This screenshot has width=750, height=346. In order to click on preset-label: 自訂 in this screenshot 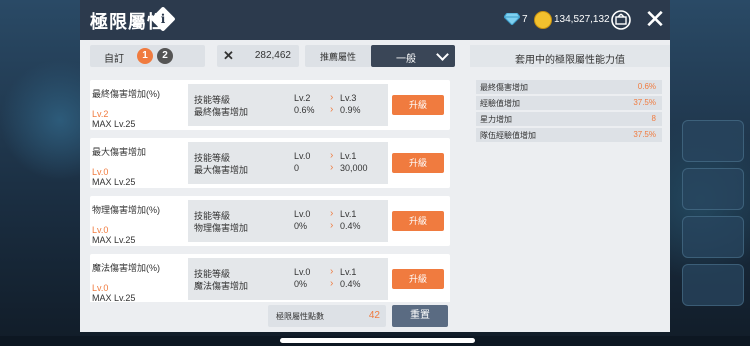, I will do `click(114, 59)`.